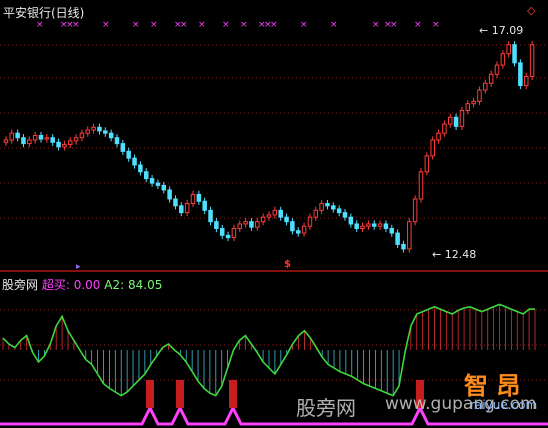 The height and width of the screenshot is (428, 548). I want to click on indicator-header: 股旁网 超买: 0.00 A2: 84.05, so click(82, 284).